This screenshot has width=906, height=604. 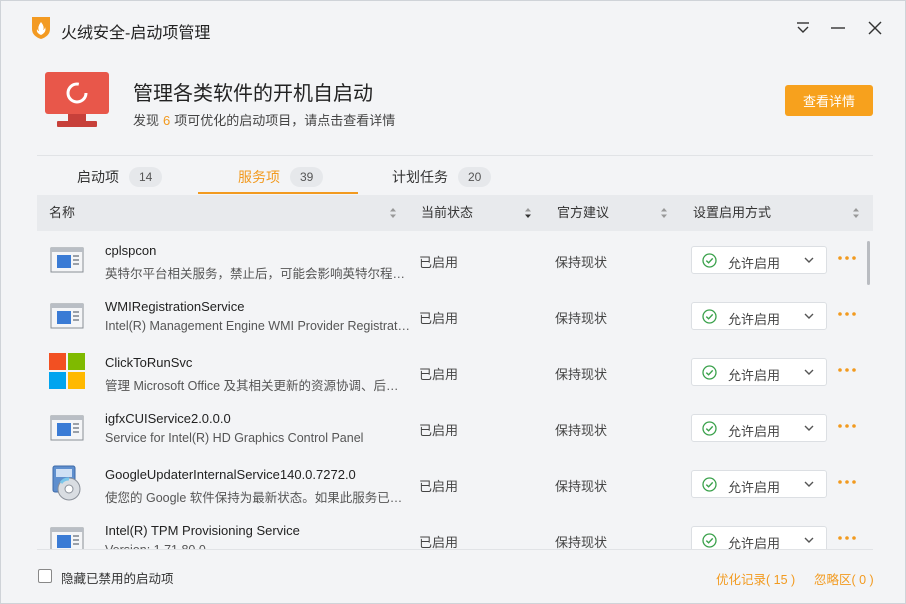 What do you see at coordinates (45, 576) in the screenshot?
I see `hide-disabled-checkbox` at bounding box center [45, 576].